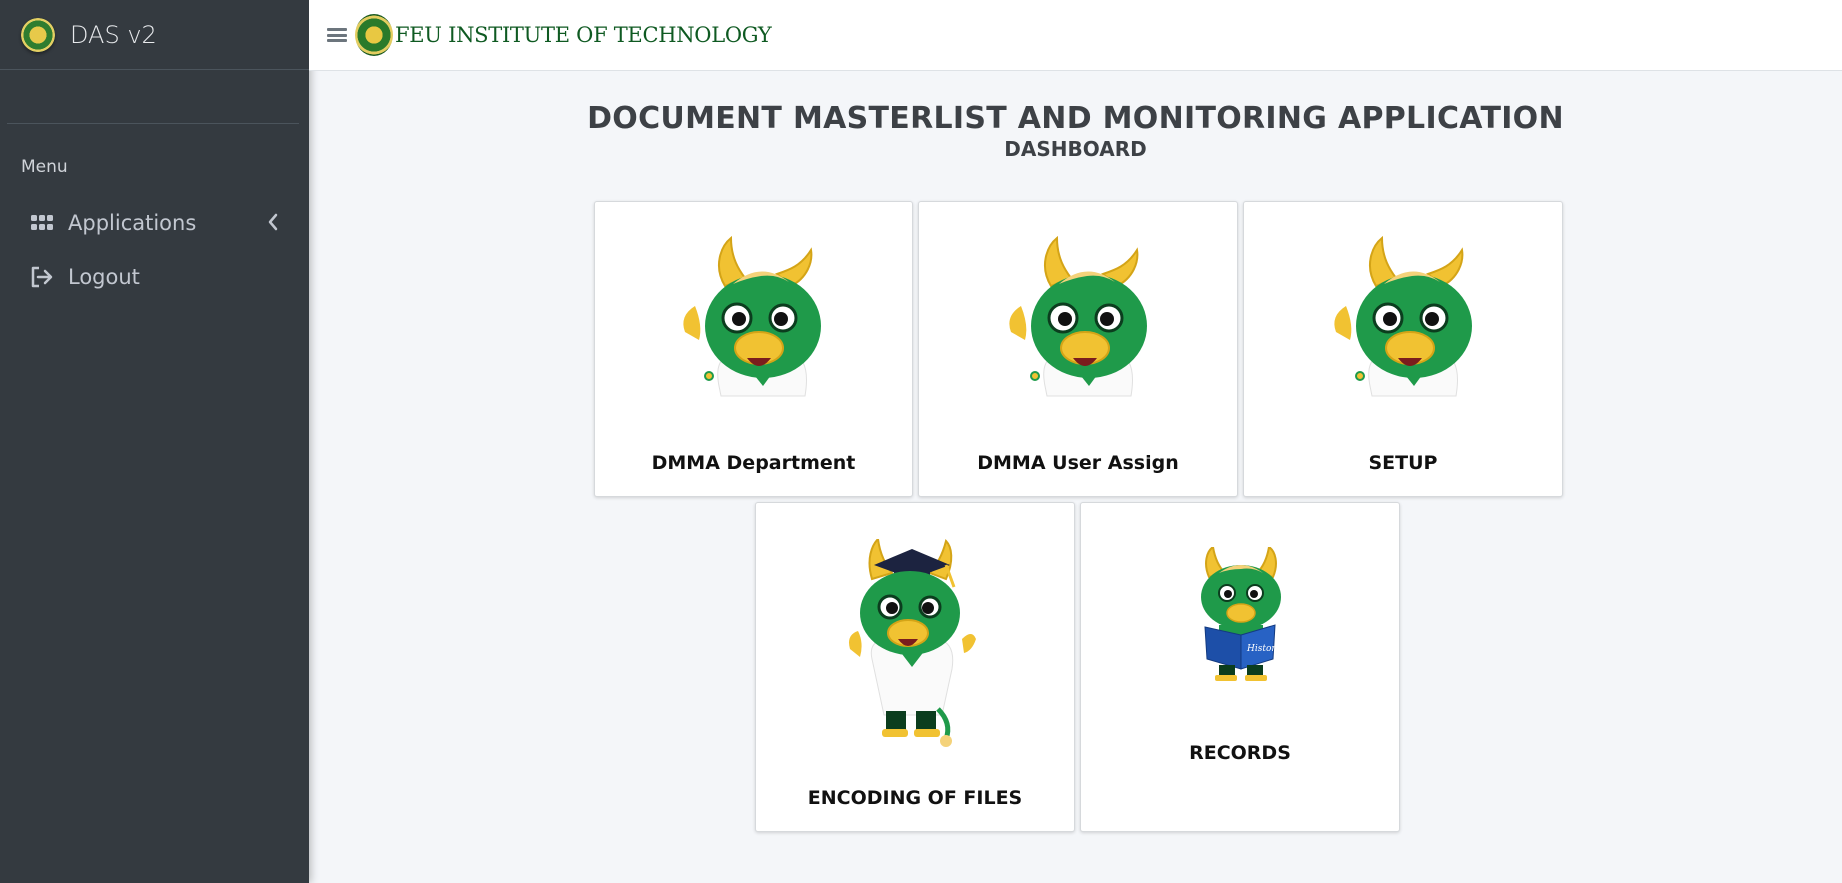 Image resolution: width=1842 pixels, height=883 pixels. What do you see at coordinates (1078, 463) in the screenshot?
I see `card-label: DMMA User Assign` at bounding box center [1078, 463].